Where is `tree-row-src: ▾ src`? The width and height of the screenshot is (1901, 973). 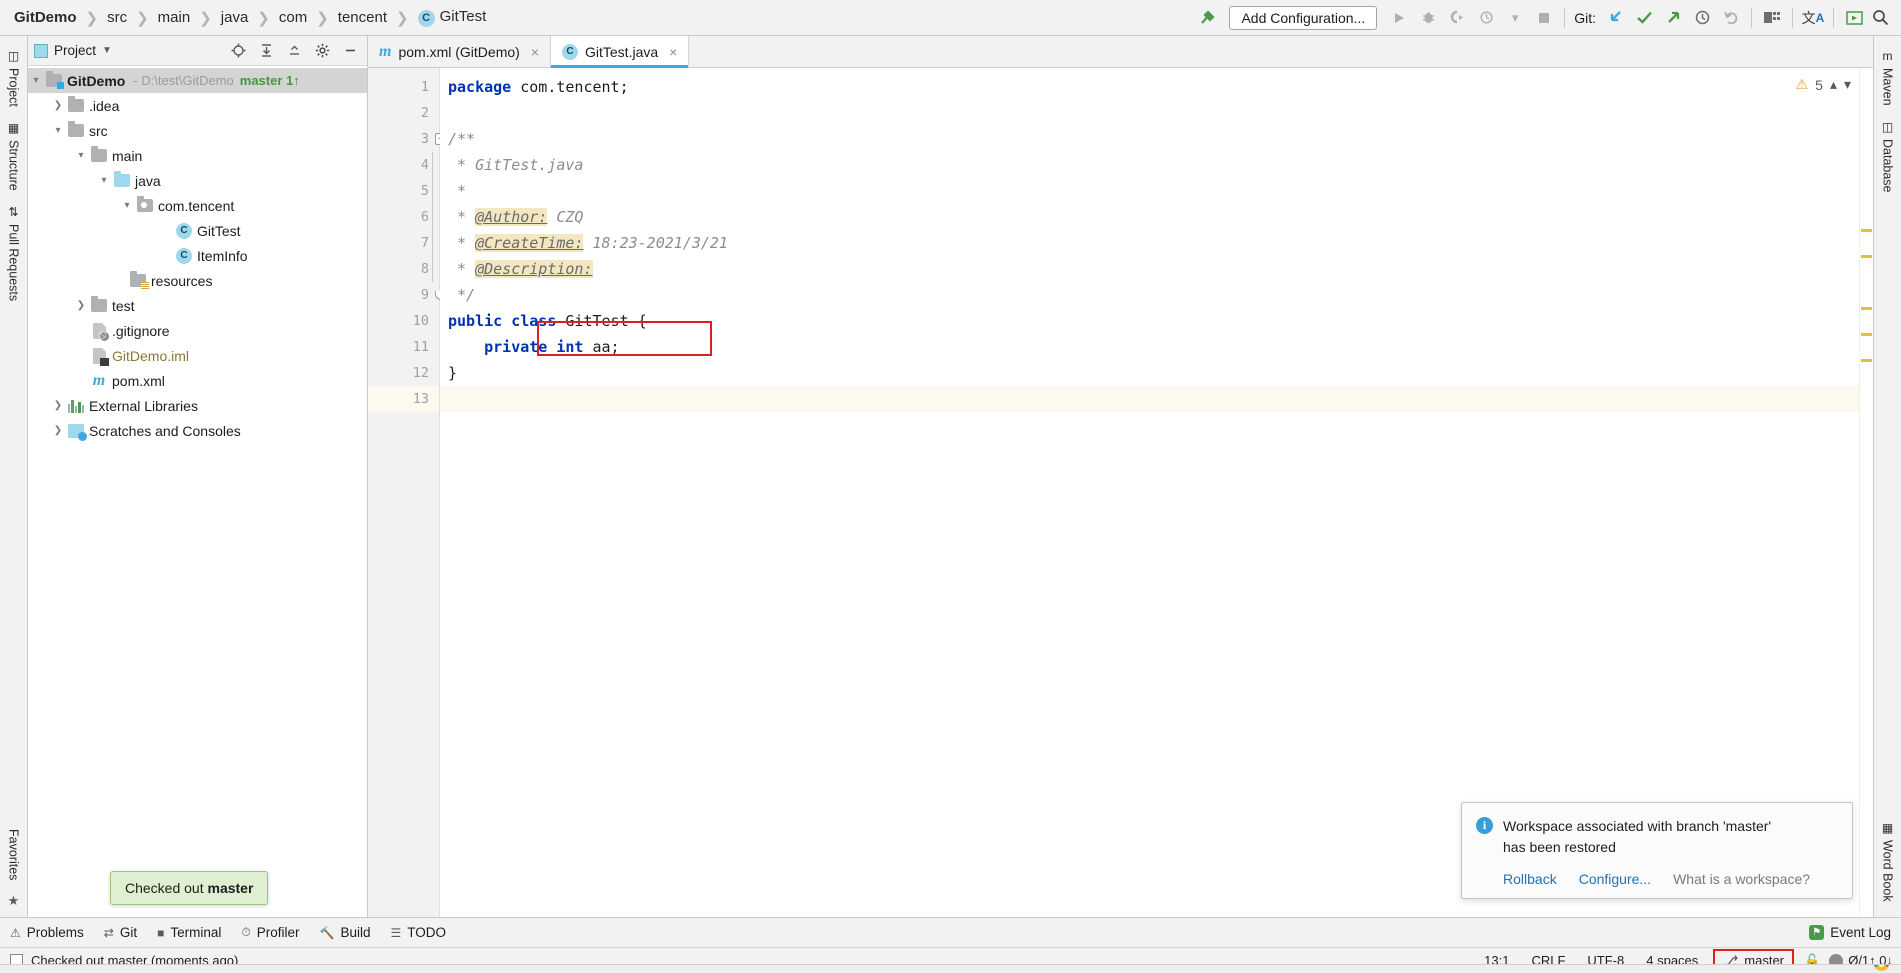
tree-row-src: ▾ src is located at coordinates (197, 130).